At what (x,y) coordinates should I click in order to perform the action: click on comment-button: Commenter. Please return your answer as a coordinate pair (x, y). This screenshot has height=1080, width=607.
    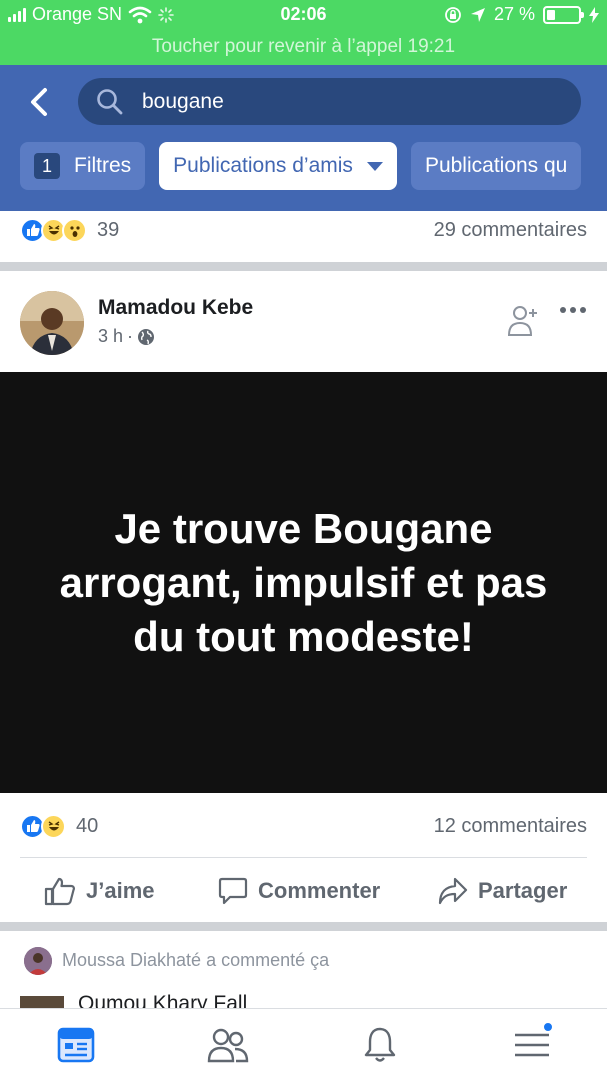
    Looking at the image, I should click on (299, 891).